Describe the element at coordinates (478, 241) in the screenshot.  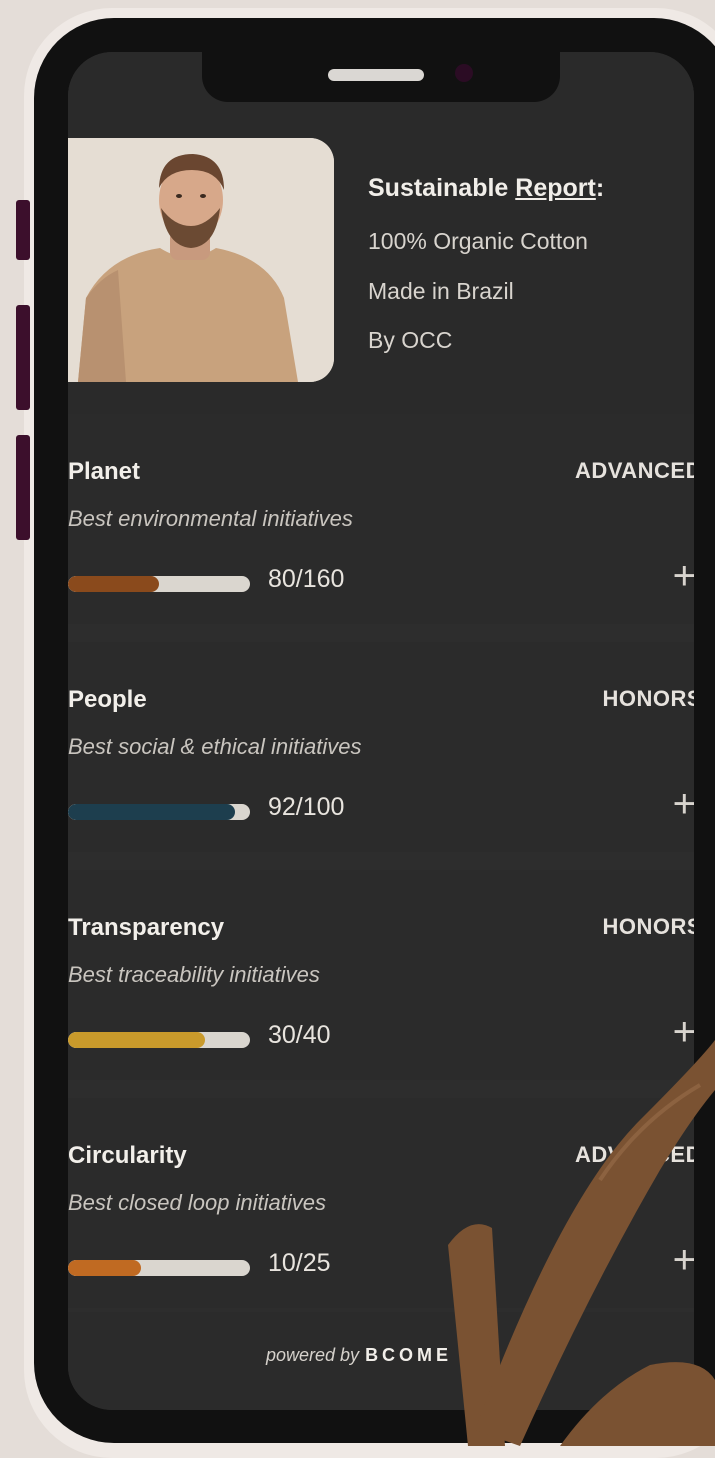
I see `material-line: 100% Organic Cotton` at that location.